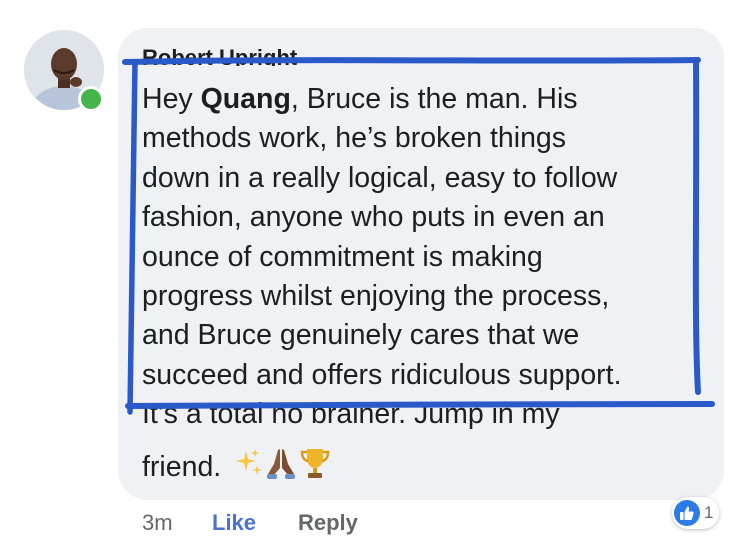 Image resolution: width=734 pixels, height=549 pixels. I want to click on reply-button: Reply, so click(328, 523).